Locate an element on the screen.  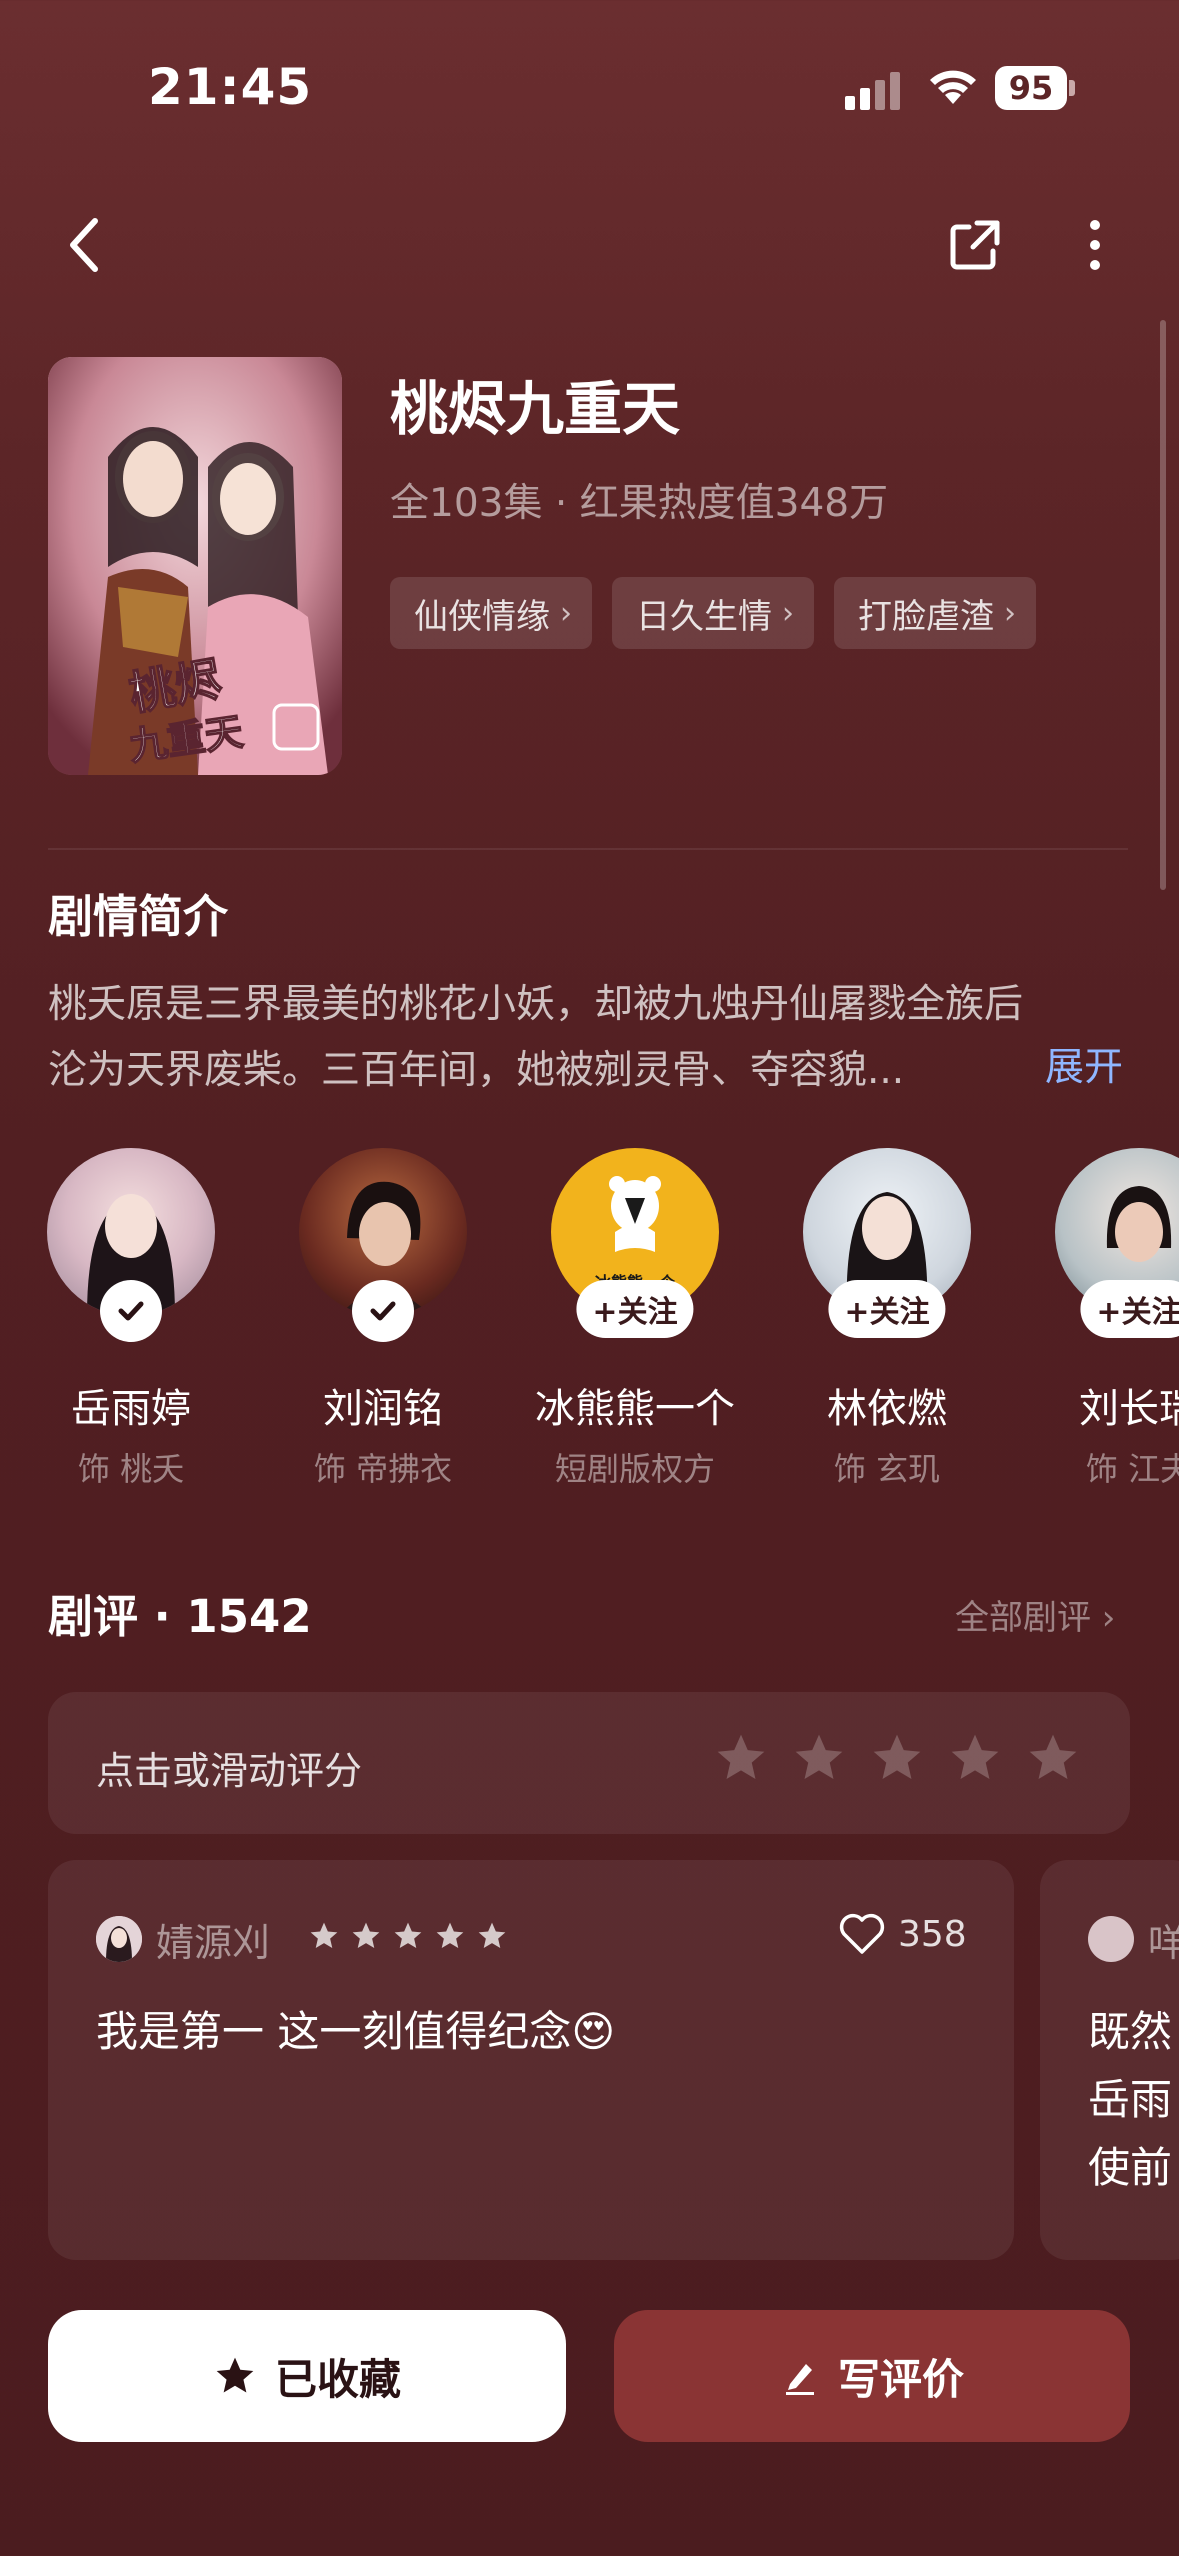
genre-tags: 仙侠情缘 › 日久生情 › 打脸虐渣 › is located at coordinates (713, 613).